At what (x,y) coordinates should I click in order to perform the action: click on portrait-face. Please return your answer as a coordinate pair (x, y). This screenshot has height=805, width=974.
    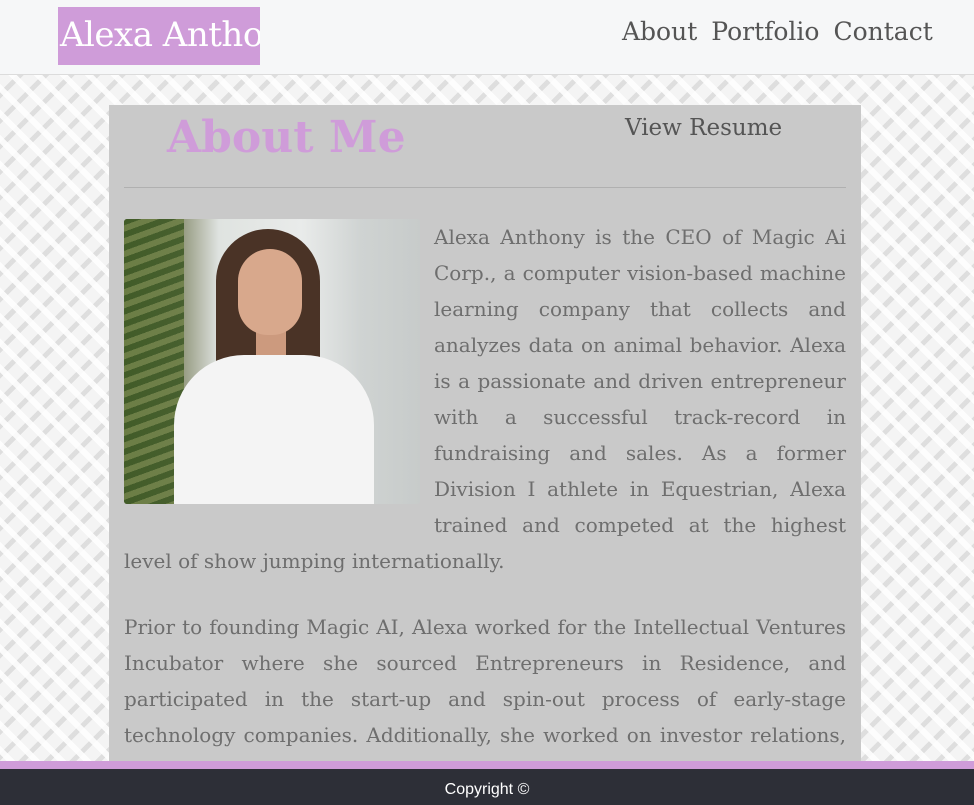
    Looking at the image, I should click on (270, 292).